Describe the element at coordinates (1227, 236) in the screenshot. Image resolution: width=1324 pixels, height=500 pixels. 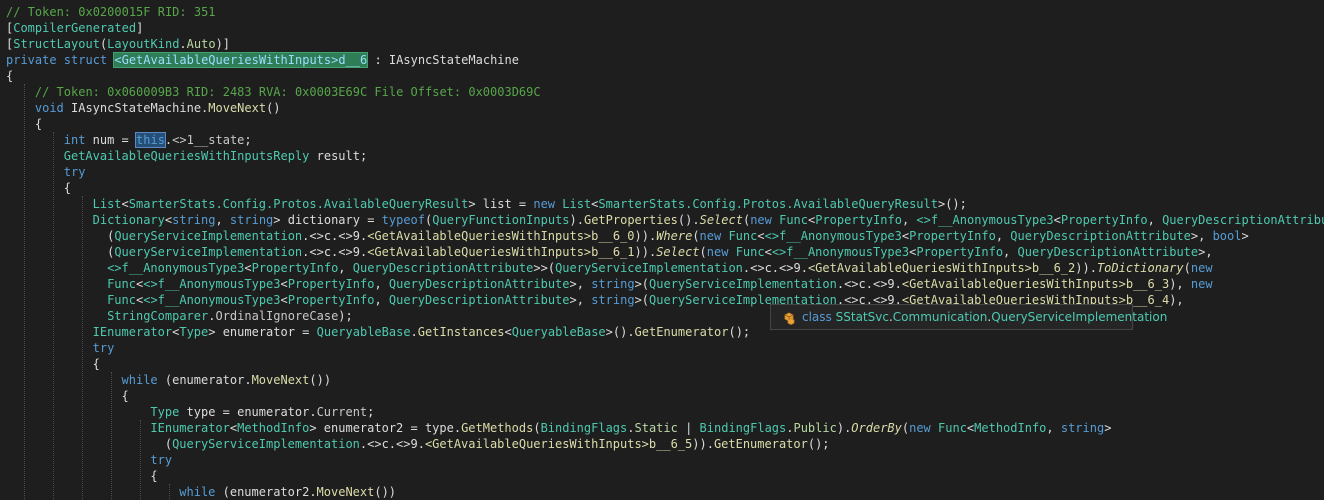
I see `code-token: bool` at that location.